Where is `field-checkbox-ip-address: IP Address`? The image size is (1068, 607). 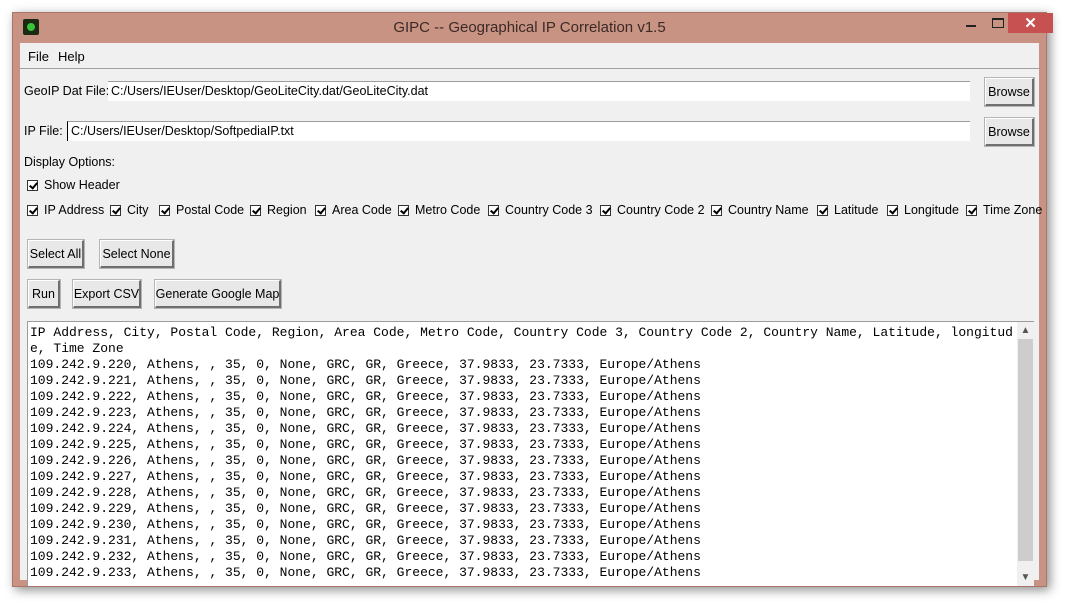
field-checkbox-ip-address: IP Address is located at coordinates (65, 210).